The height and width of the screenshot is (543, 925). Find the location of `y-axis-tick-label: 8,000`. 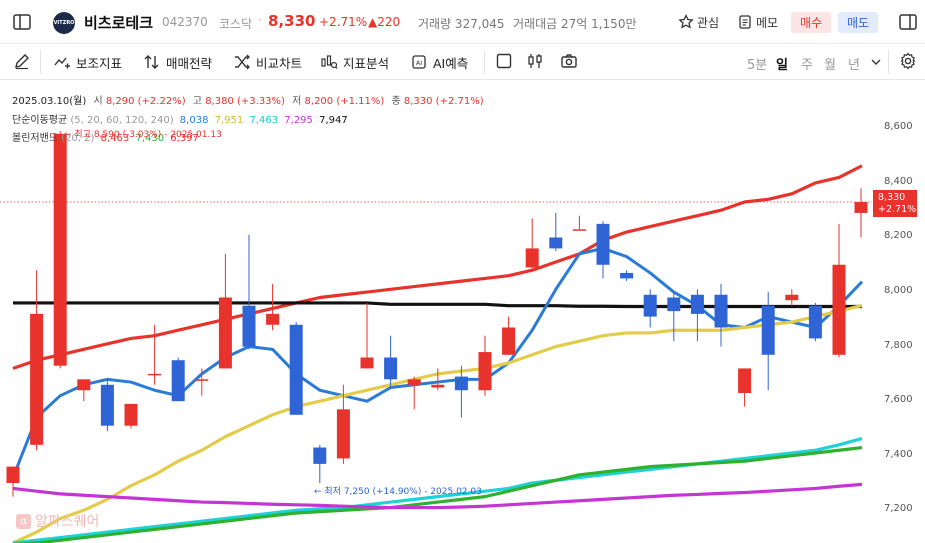

y-axis-tick-label: 8,000 is located at coordinates (898, 291).